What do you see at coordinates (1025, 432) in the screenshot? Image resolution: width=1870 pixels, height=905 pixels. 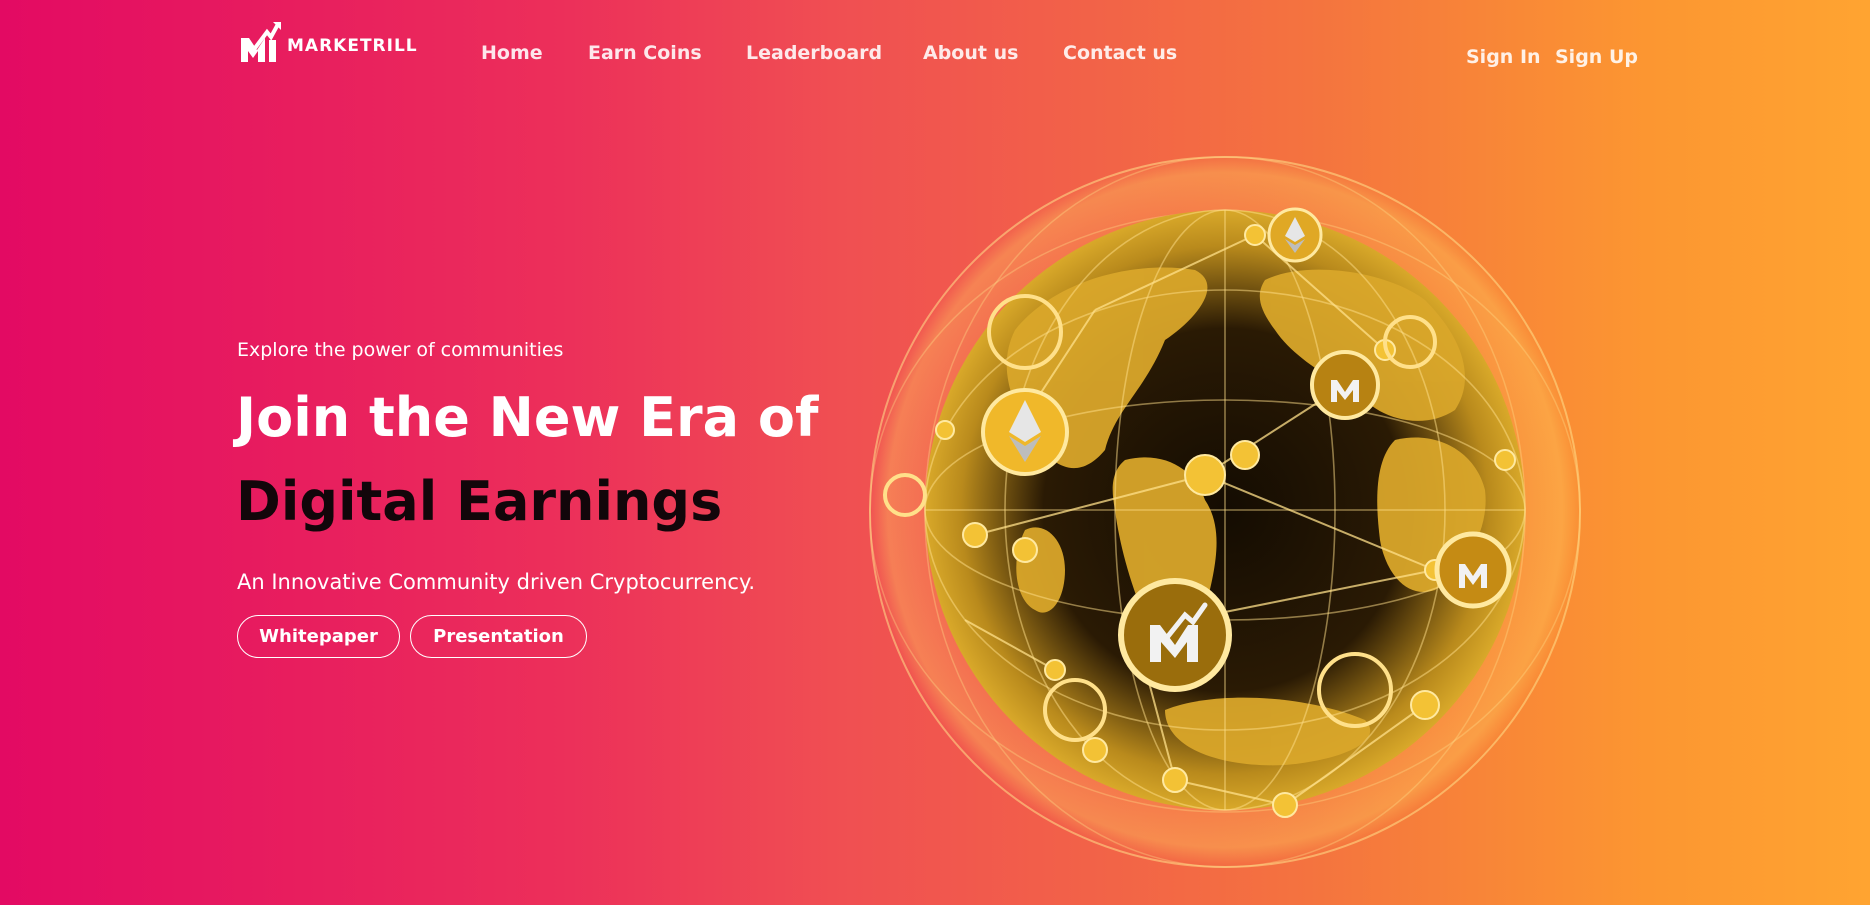 I see `ethereum-coin-icon` at bounding box center [1025, 432].